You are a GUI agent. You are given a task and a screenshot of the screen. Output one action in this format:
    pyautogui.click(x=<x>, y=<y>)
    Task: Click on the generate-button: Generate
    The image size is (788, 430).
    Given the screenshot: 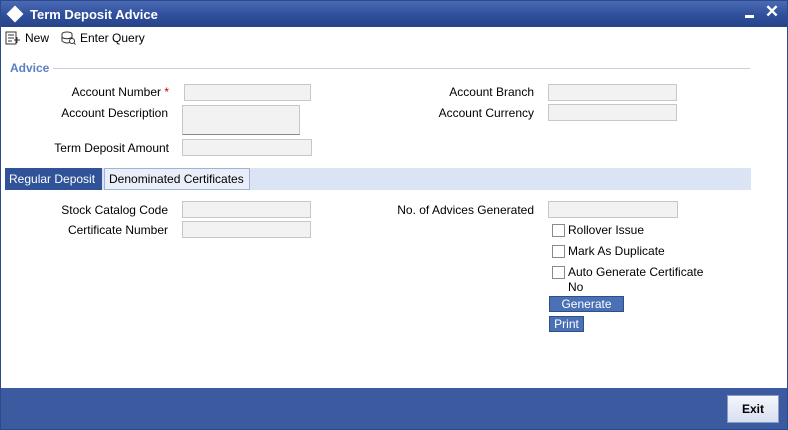 What is the action you would take?
    pyautogui.click(x=586, y=304)
    